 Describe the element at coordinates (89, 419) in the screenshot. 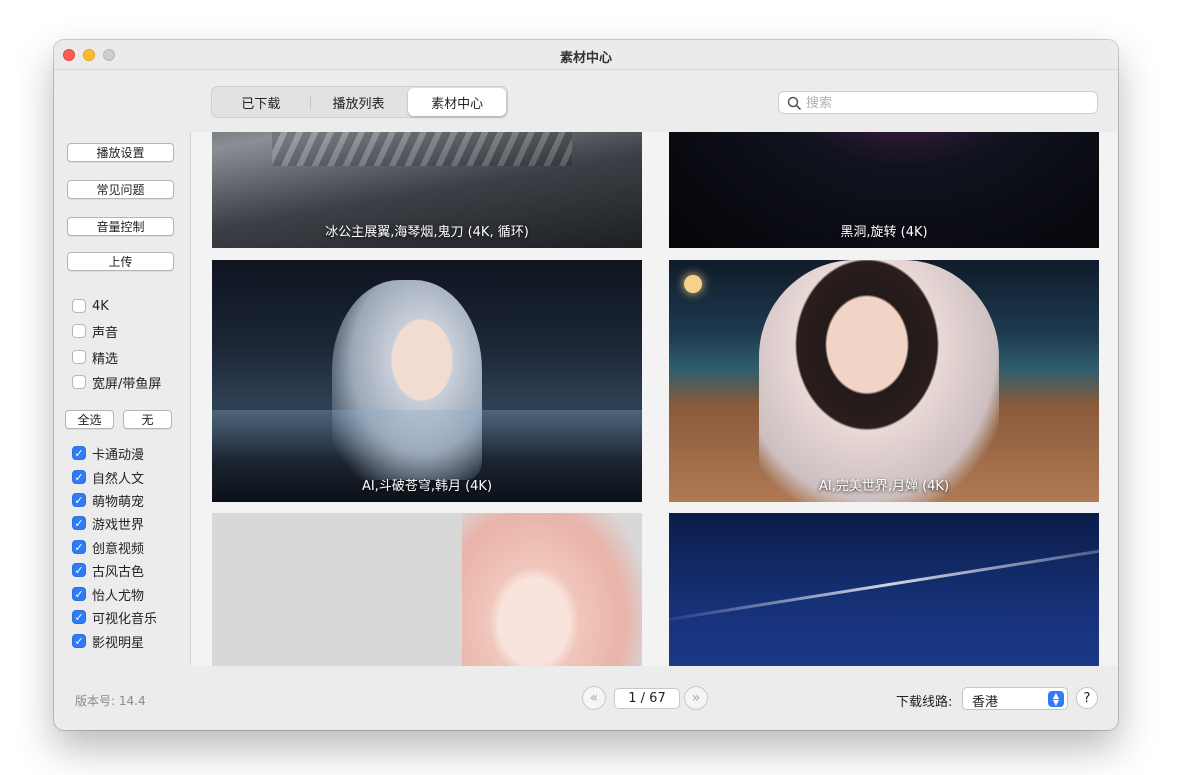

I see `select-all-button: 全选` at that location.